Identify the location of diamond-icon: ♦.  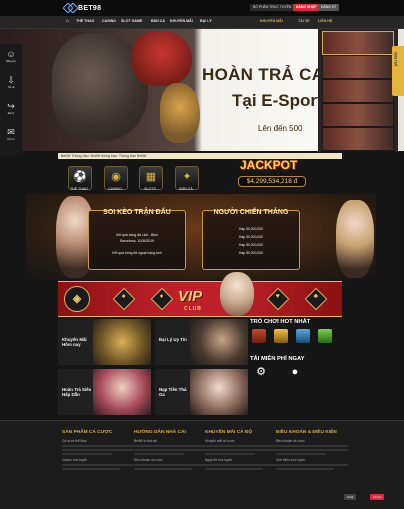
(162, 299).